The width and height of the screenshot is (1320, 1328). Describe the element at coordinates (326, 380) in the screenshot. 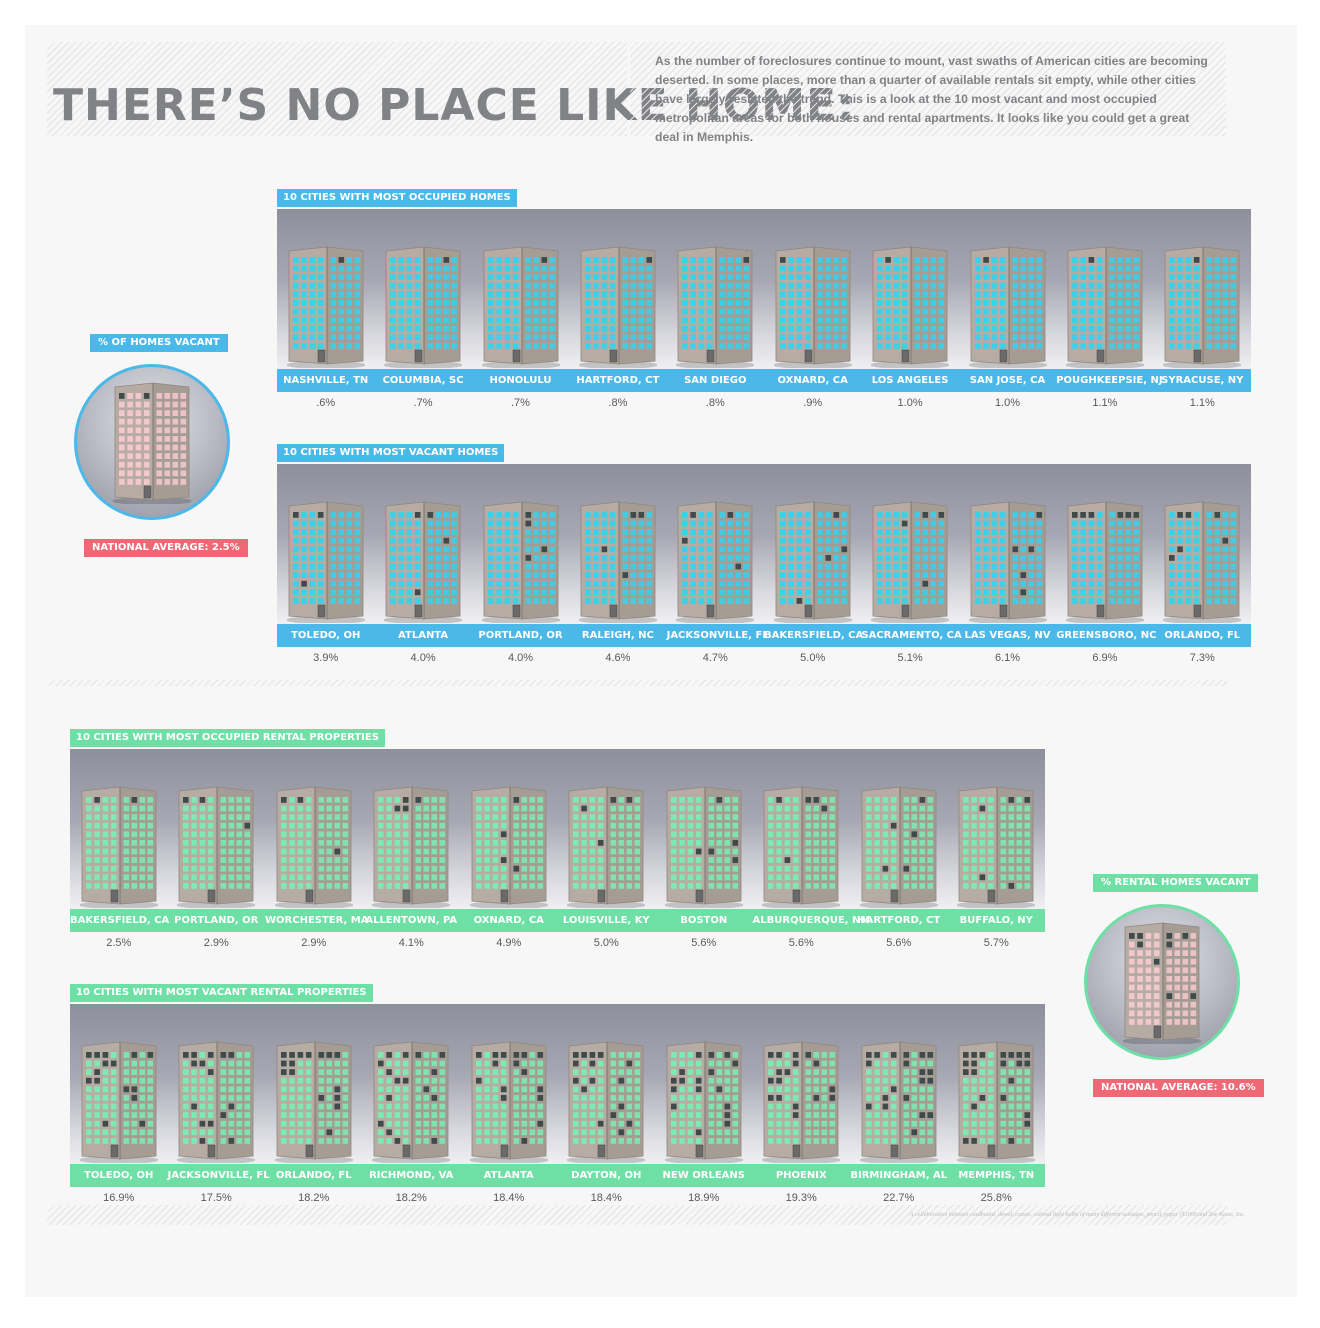

I see `city-label: NASHVILLE, TN` at that location.